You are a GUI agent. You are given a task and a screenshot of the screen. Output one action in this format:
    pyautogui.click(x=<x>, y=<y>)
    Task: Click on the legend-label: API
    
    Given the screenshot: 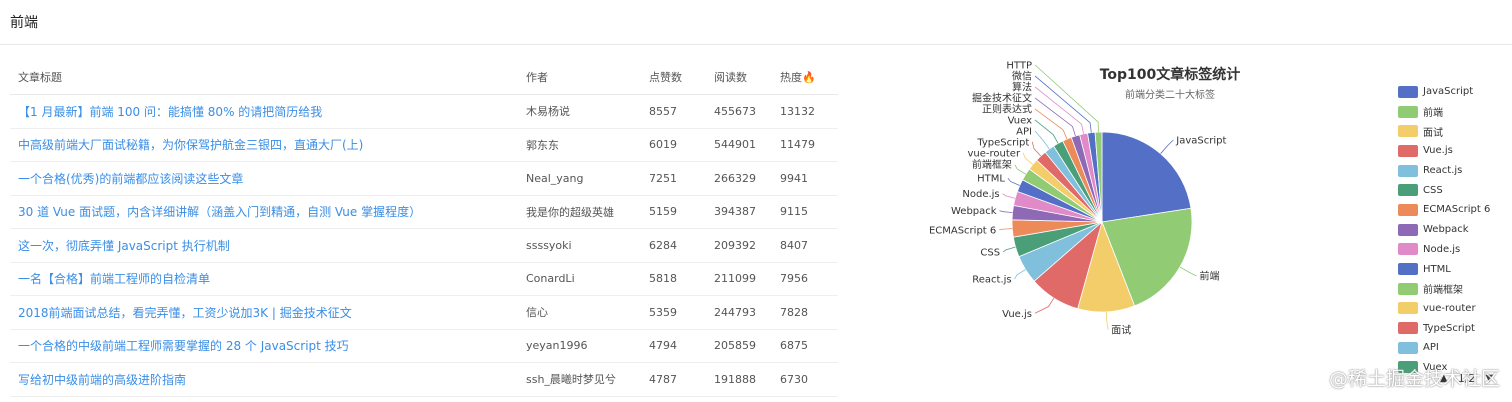 What is the action you would take?
    pyautogui.click(x=1431, y=348)
    